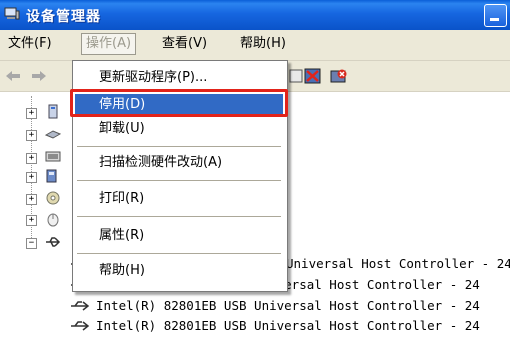  I want to click on menu-print: 打印(R), so click(179, 199).